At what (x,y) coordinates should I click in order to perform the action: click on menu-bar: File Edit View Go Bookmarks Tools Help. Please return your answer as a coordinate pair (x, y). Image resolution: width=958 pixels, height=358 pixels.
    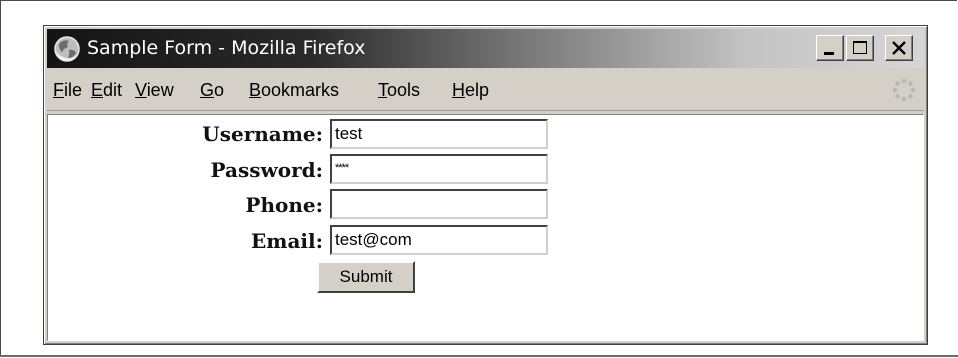
    Looking at the image, I should click on (485, 90).